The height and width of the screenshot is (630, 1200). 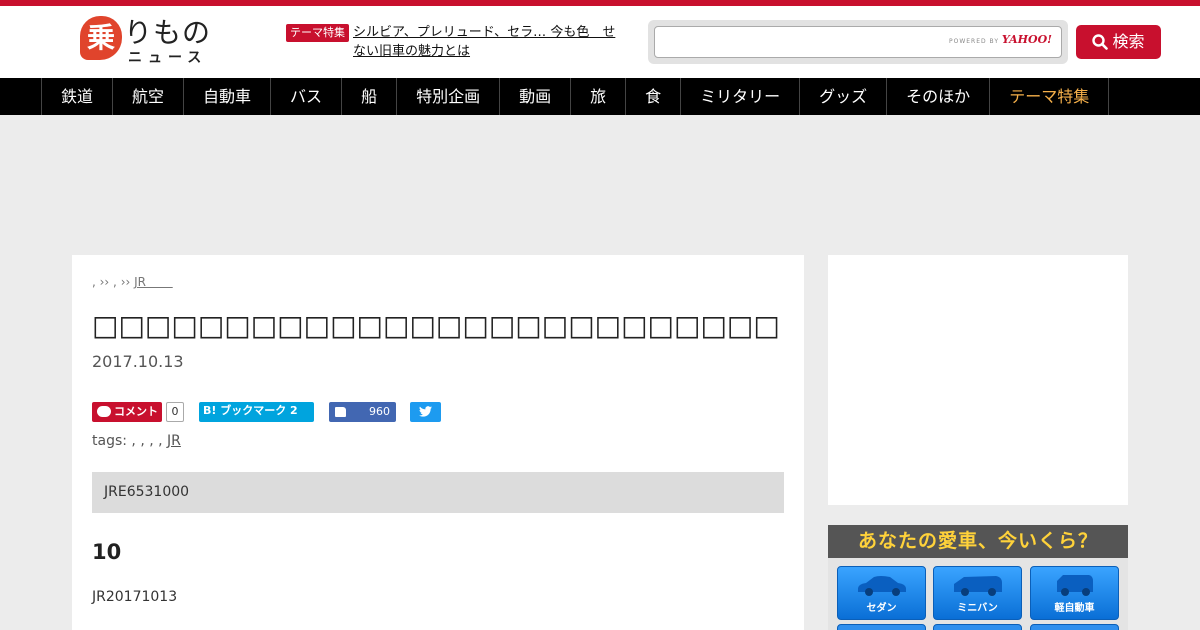 I want to click on nav-item-theme: テーマ特集, so click(x=1050, y=96).